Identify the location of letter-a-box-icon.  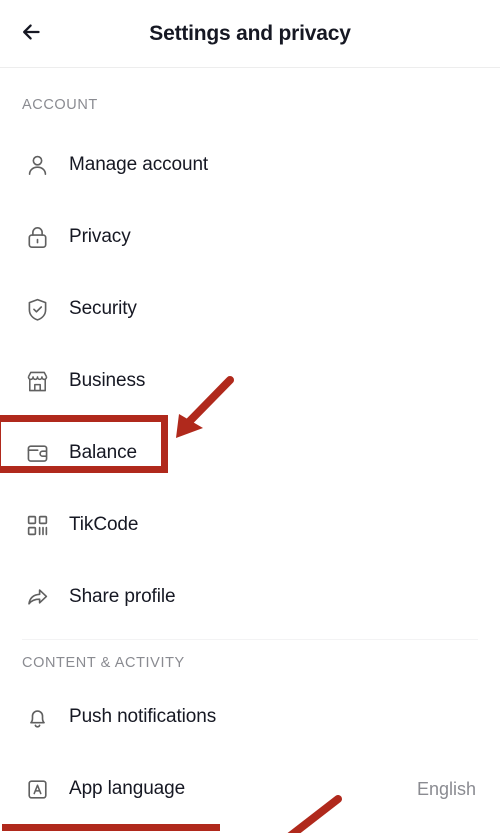
(37, 789).